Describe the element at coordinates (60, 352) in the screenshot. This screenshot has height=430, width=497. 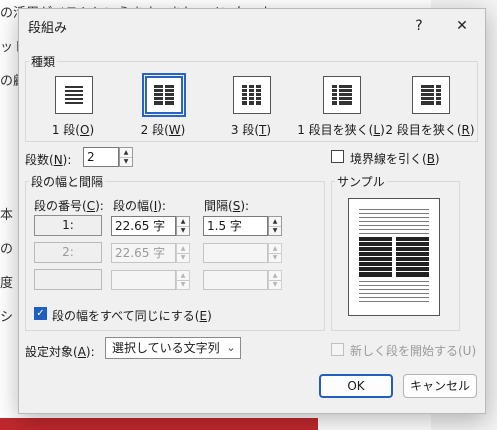
I see `apply-to-label: 設定対象(A):` at that location.